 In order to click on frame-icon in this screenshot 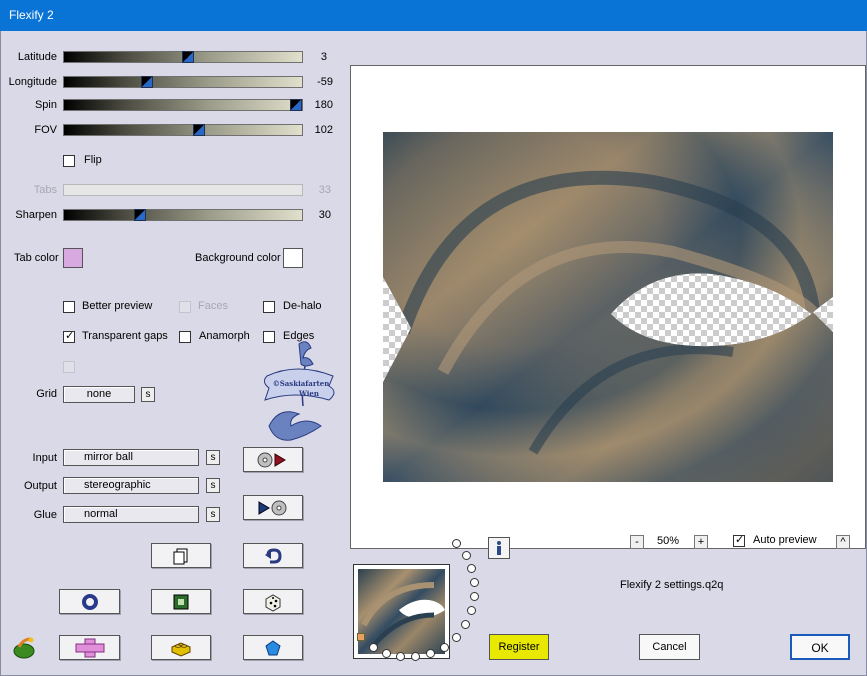, I will do `click(181, 601)`.